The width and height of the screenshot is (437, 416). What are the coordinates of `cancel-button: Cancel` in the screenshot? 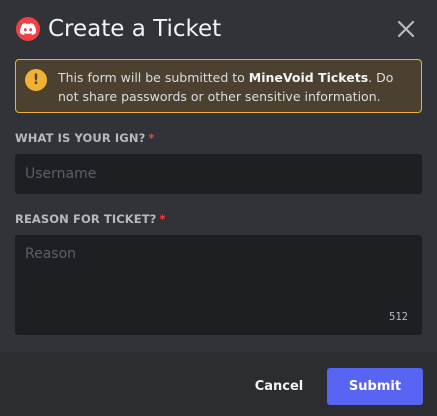 It's located at (279, 386).